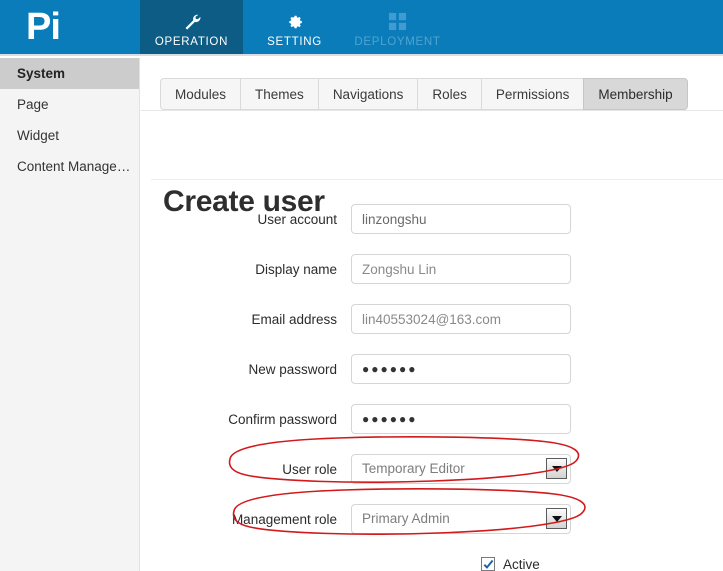  What do you see at coordinates (309, 469) in the screenshot?
I see `user-role-label: User role` at bounding box center [309, 469].